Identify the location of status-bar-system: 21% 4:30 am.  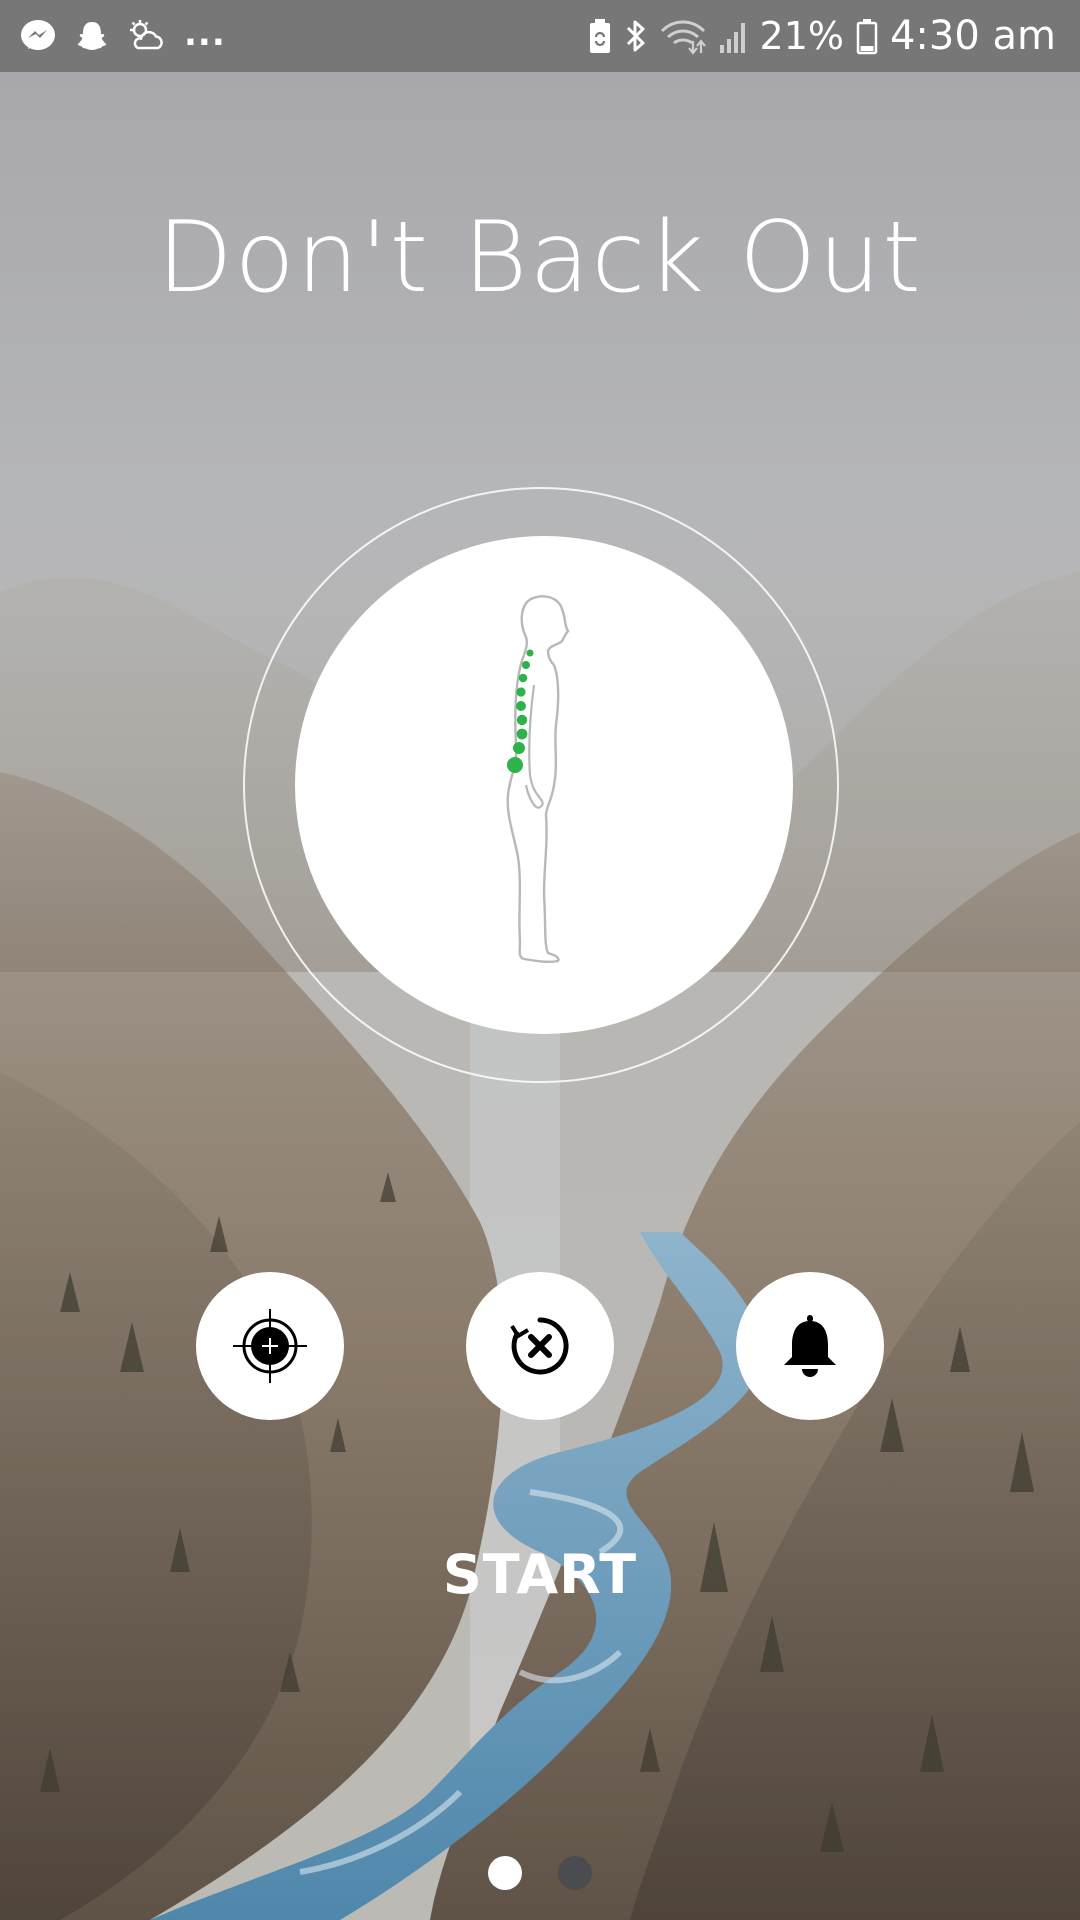
(816, 36).